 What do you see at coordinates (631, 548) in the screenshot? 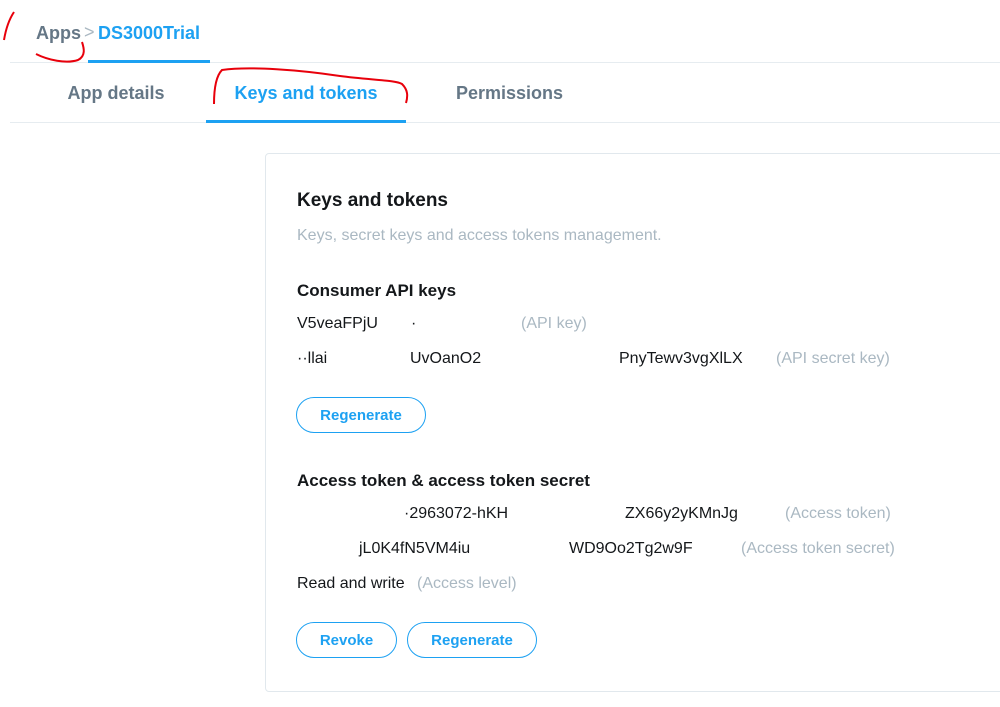
I see `access-token-secret-value-part: WD9Oo2Tg2w9F` at bounding box center [631, 548].